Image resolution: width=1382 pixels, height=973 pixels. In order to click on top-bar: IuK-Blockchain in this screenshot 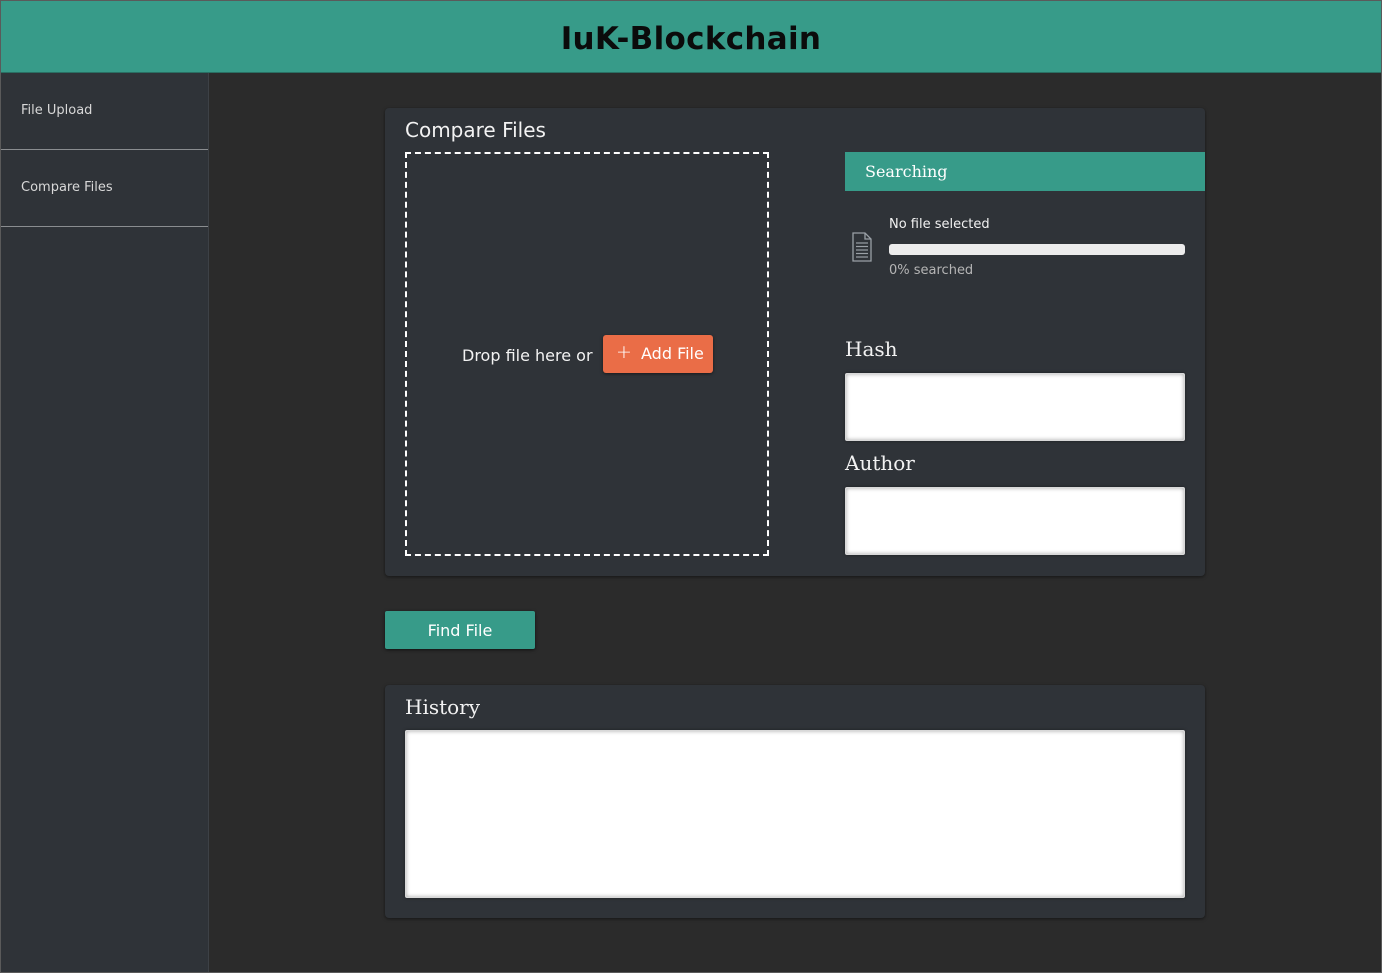, I will do `click(691, 37)`.